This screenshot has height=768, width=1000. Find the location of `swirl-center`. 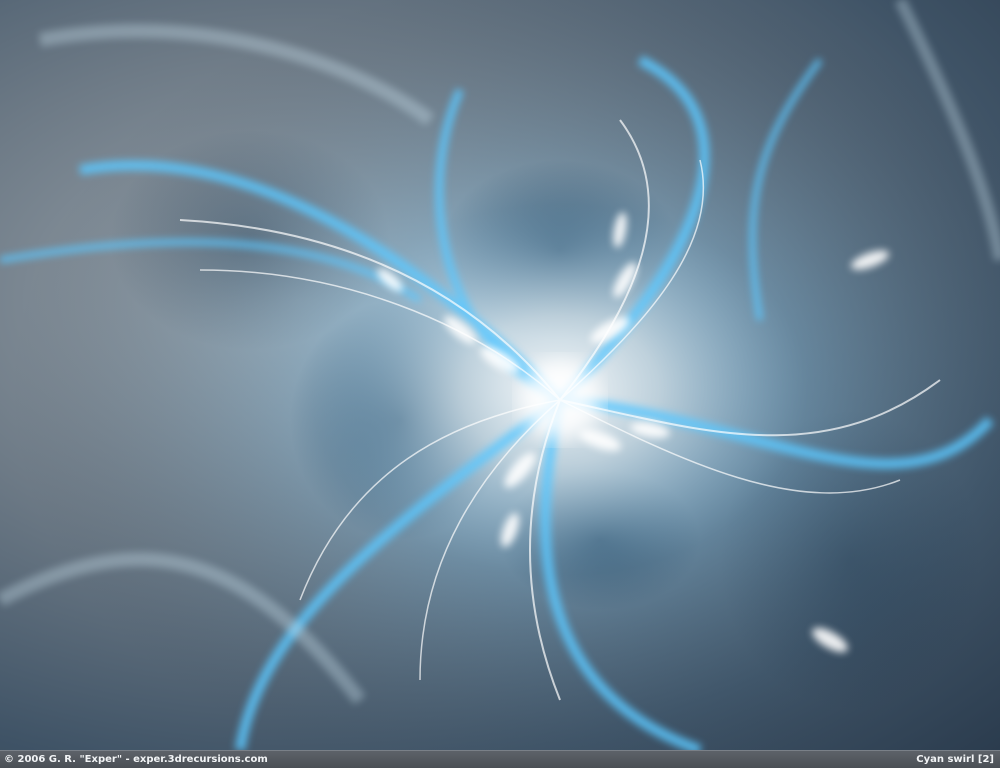

swirl-center is located at coordinates (560, 400).